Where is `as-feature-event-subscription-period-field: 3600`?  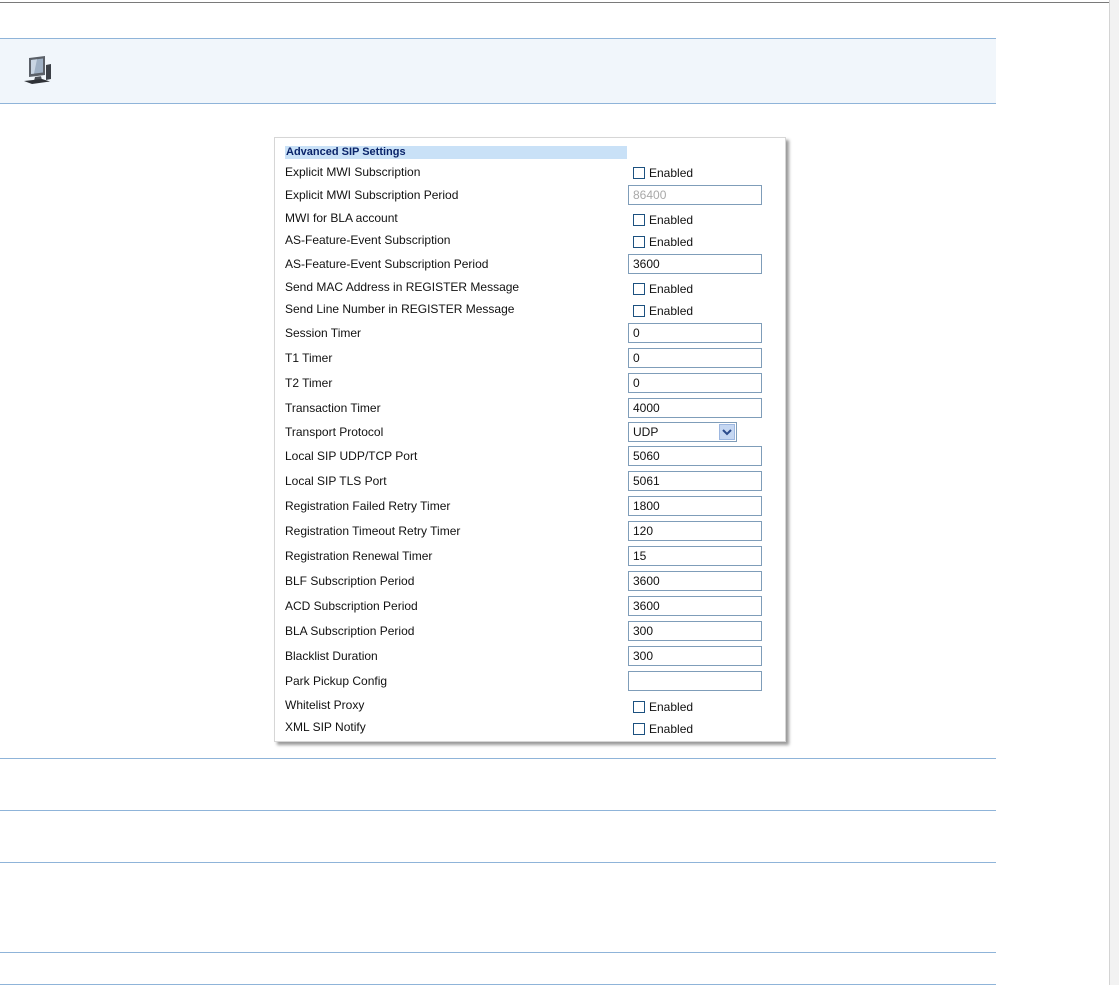
as-feature-event-subscription-period-field: 3600 is located at coordinates (695, 264).